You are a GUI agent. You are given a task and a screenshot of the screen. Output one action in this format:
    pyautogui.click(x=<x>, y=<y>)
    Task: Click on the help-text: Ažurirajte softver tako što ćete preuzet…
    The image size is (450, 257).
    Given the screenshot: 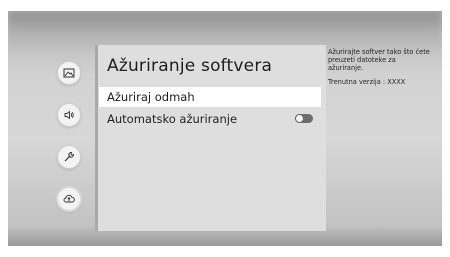 What is the action you would take?
    pyautogui.click(x=380, y=67)
    